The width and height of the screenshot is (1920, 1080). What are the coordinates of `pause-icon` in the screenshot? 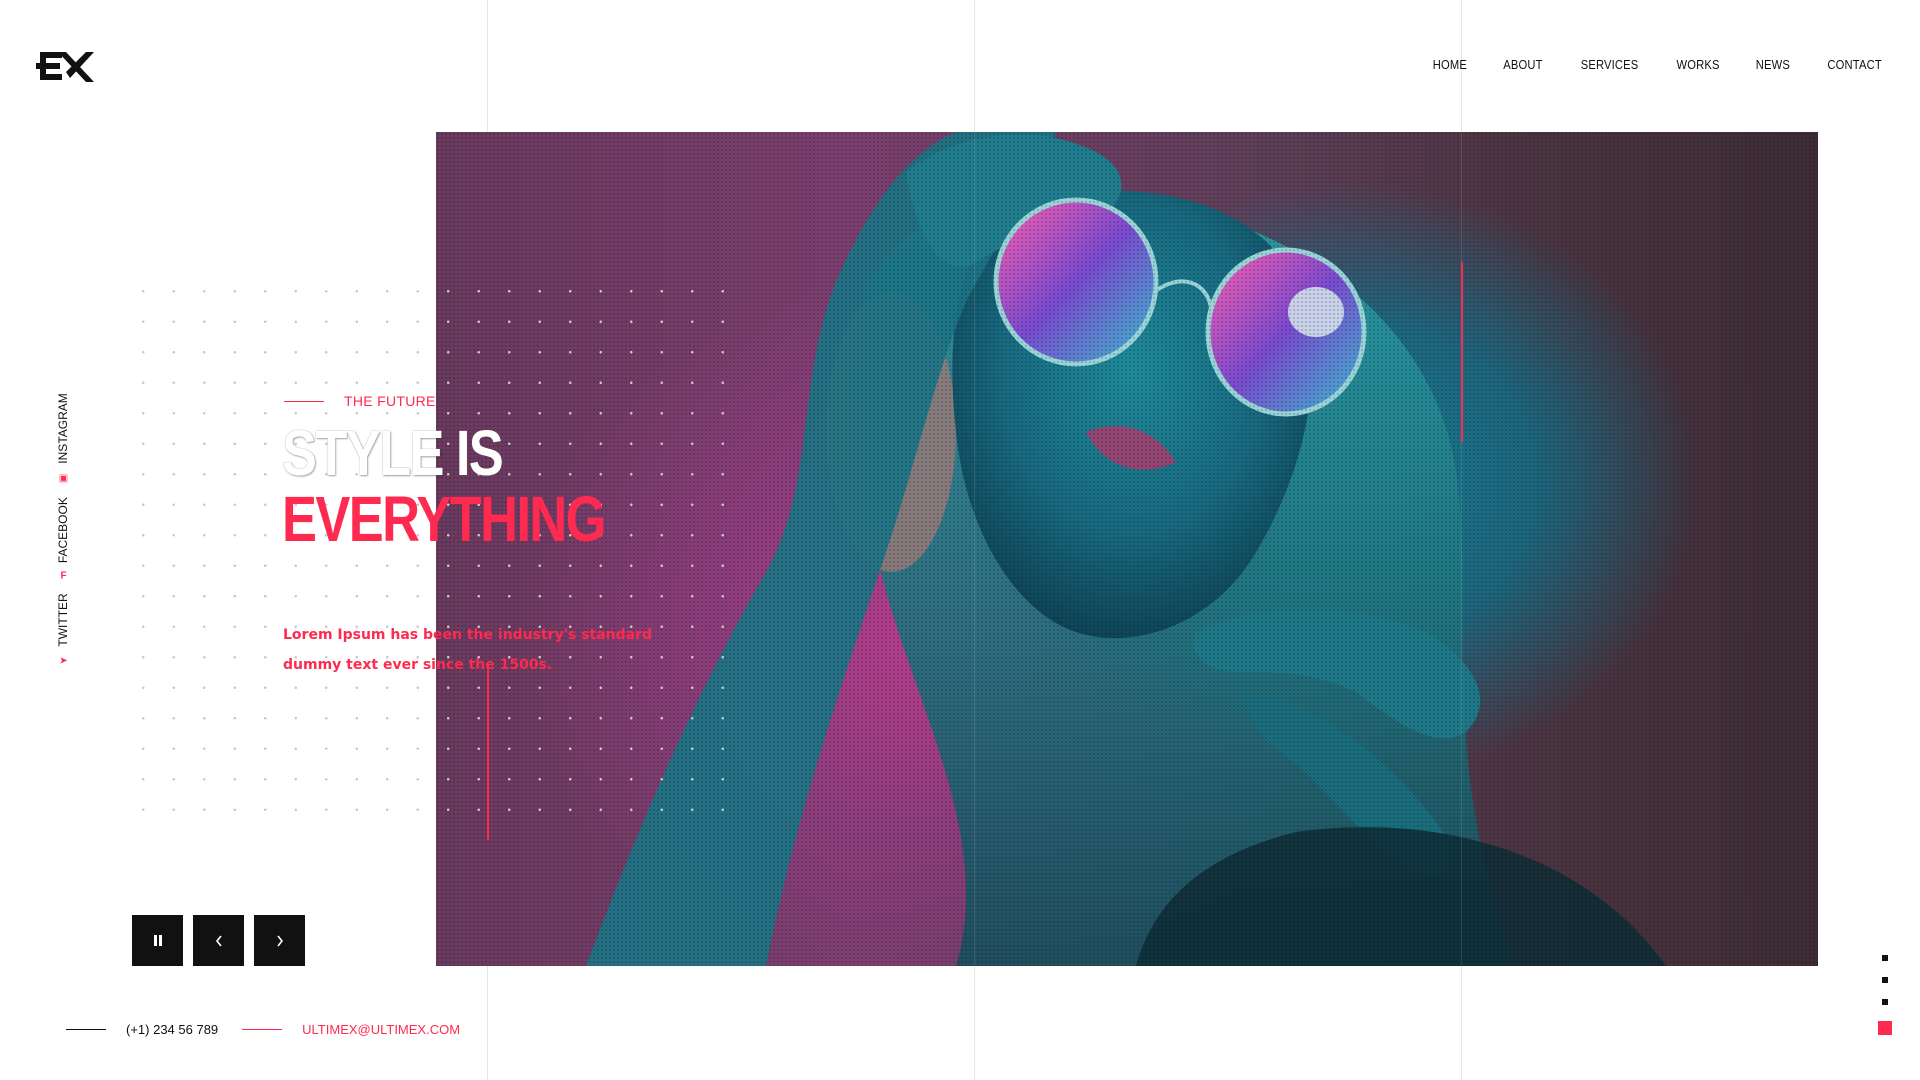 It's located at (157, 940).